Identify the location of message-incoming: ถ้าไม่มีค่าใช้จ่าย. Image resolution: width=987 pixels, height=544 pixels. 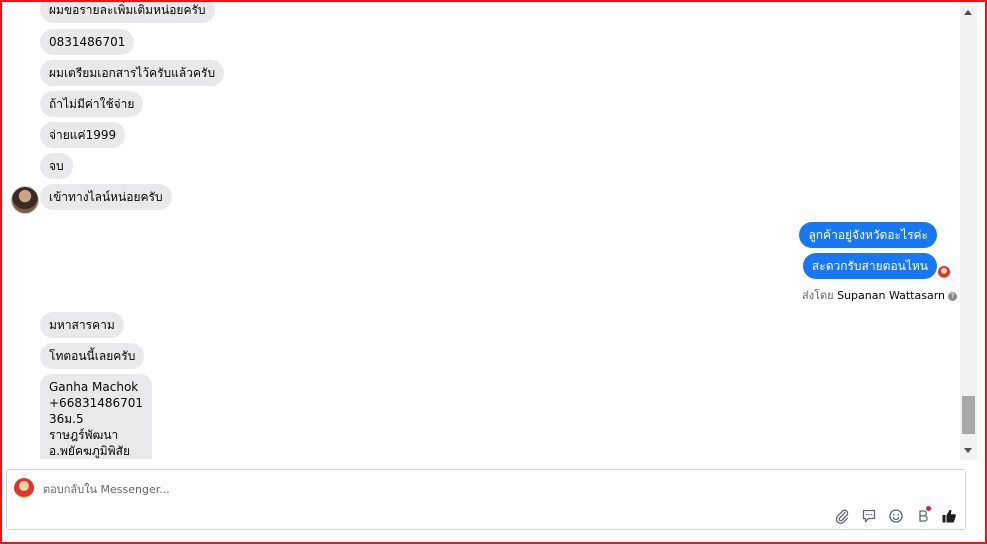
(92, 104).